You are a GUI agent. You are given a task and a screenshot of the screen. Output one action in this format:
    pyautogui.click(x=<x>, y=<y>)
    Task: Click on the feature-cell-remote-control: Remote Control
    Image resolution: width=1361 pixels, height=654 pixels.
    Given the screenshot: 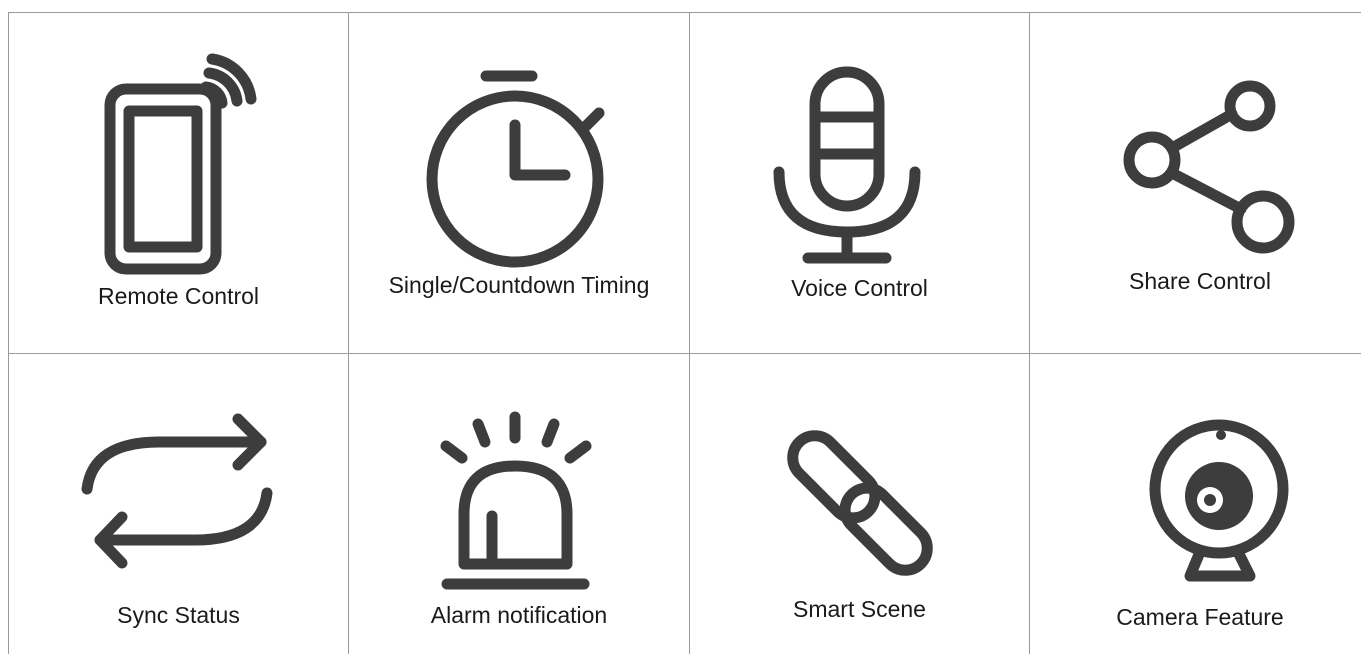 What is the action you would take?
    pyautogui.click(x=179, y=183)
    